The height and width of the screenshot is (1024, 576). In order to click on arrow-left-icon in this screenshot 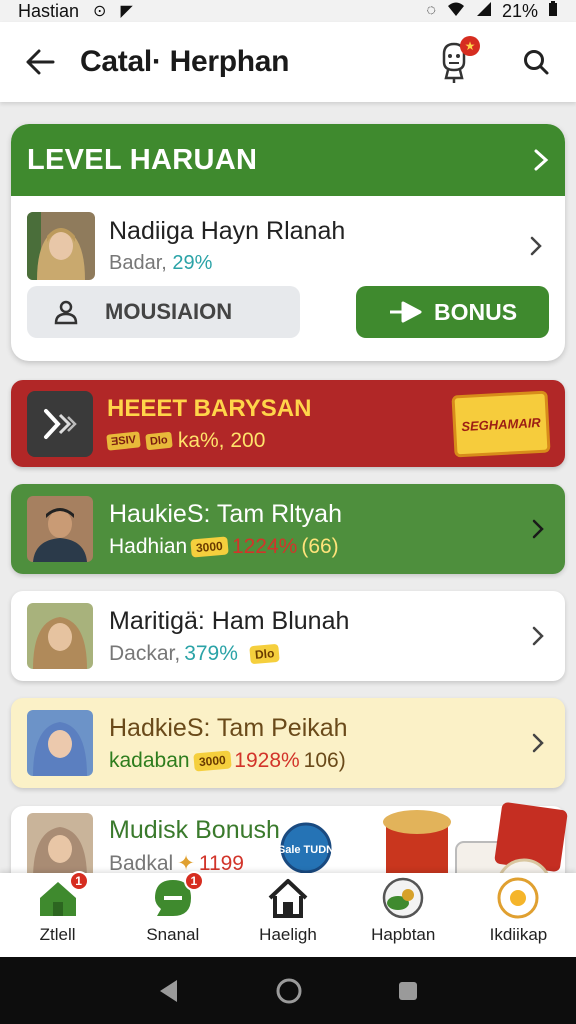, I will do `click(40, 62)`.